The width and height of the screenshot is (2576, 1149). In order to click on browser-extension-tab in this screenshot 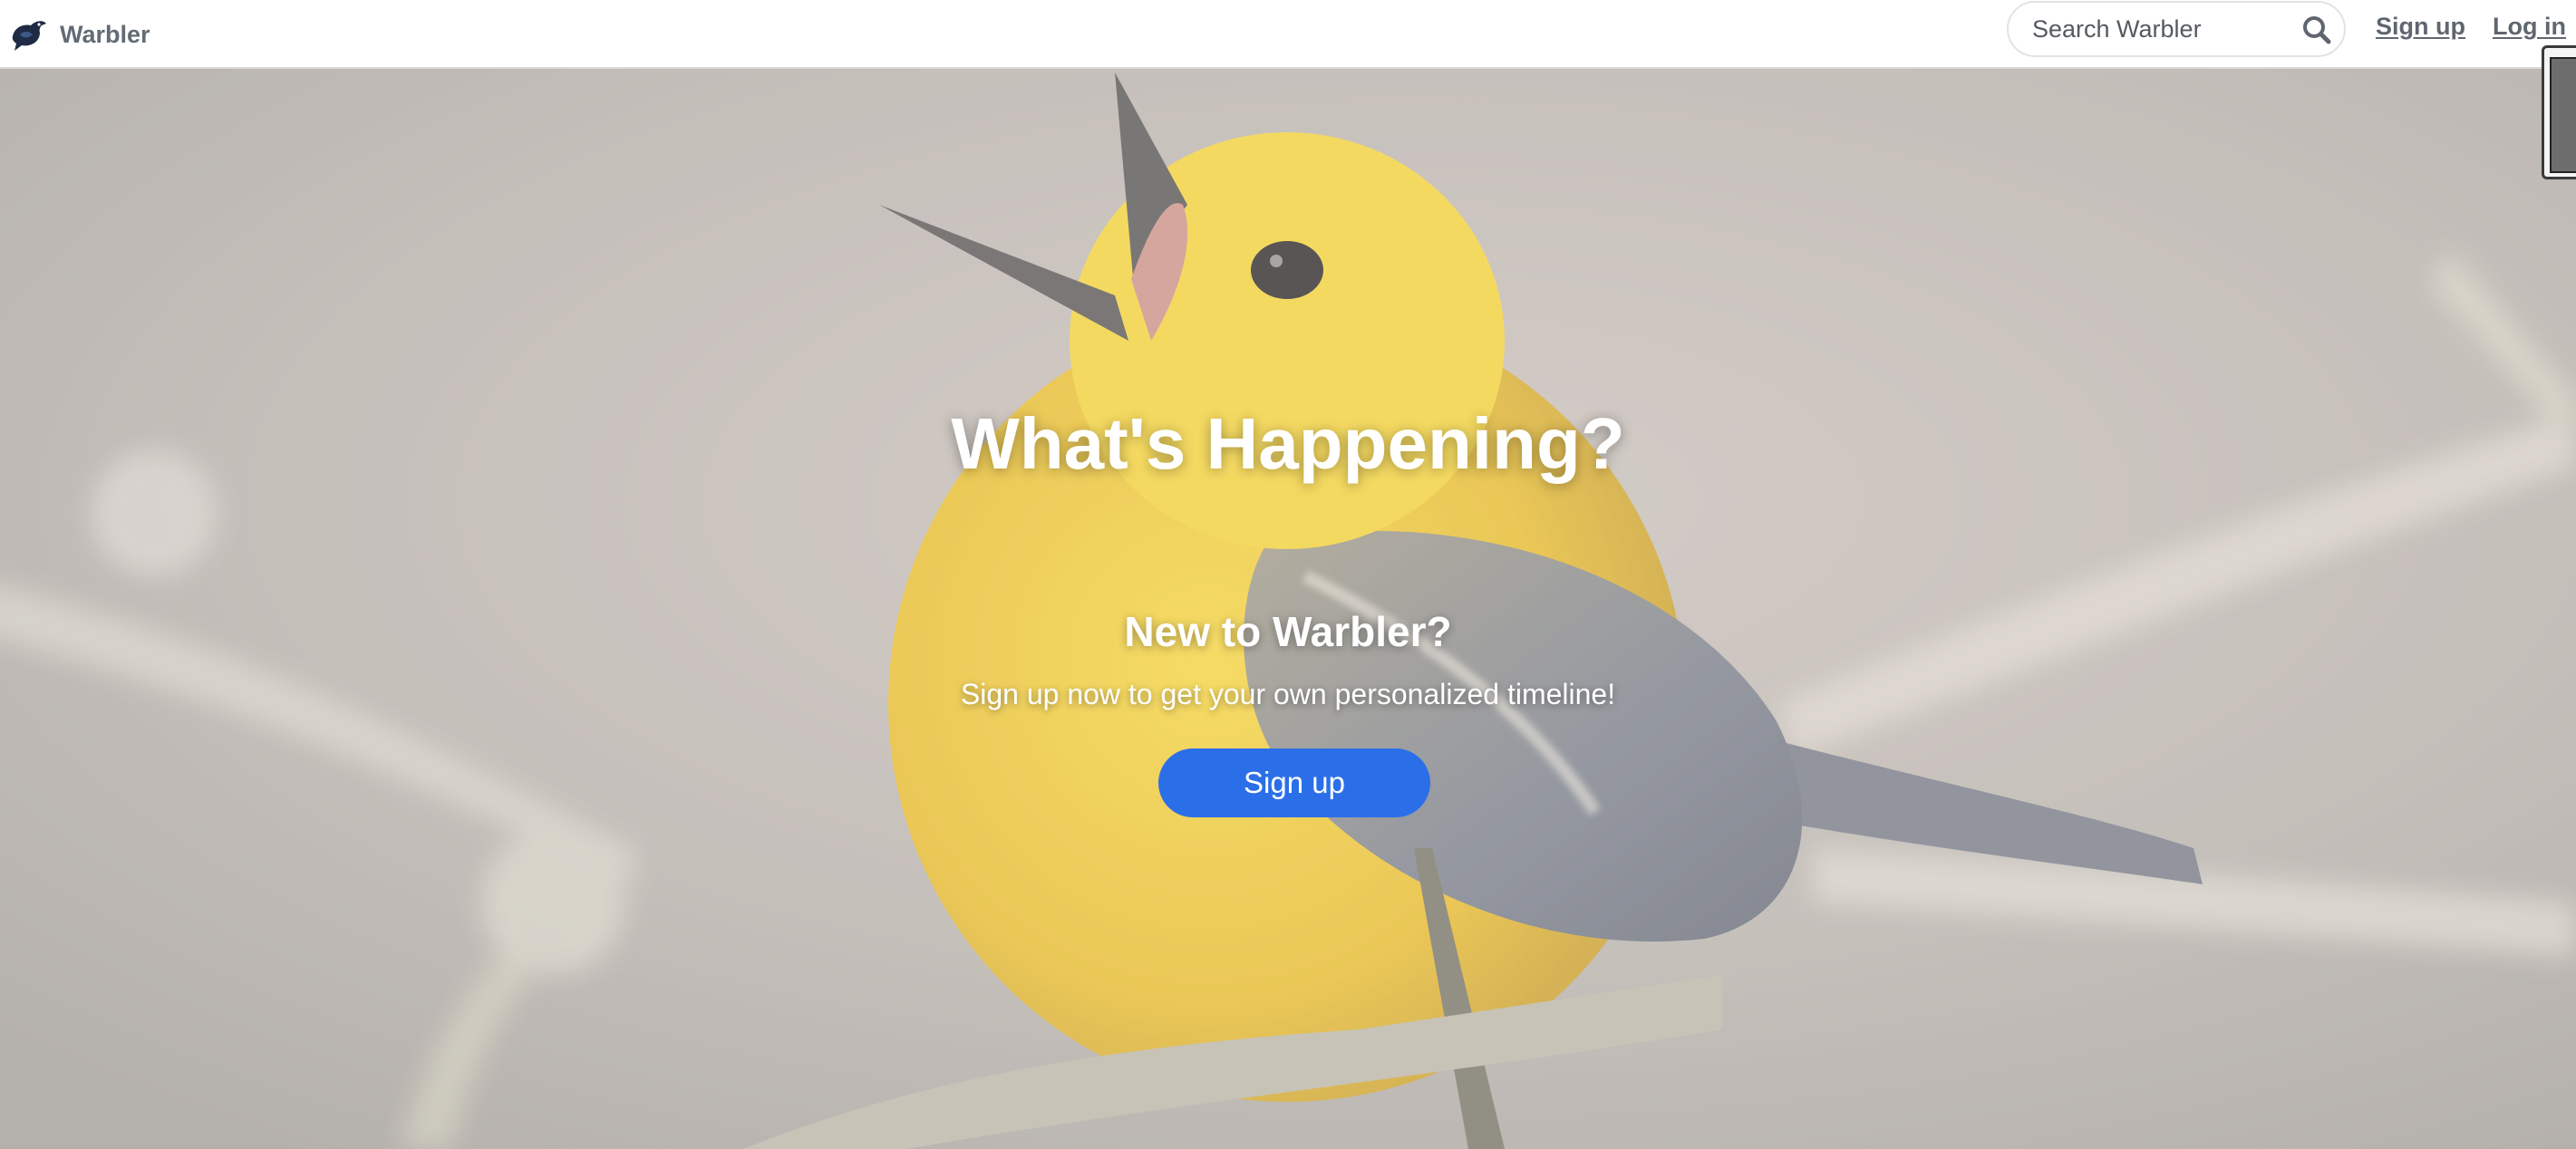, I will do `click(2559, 112)`.